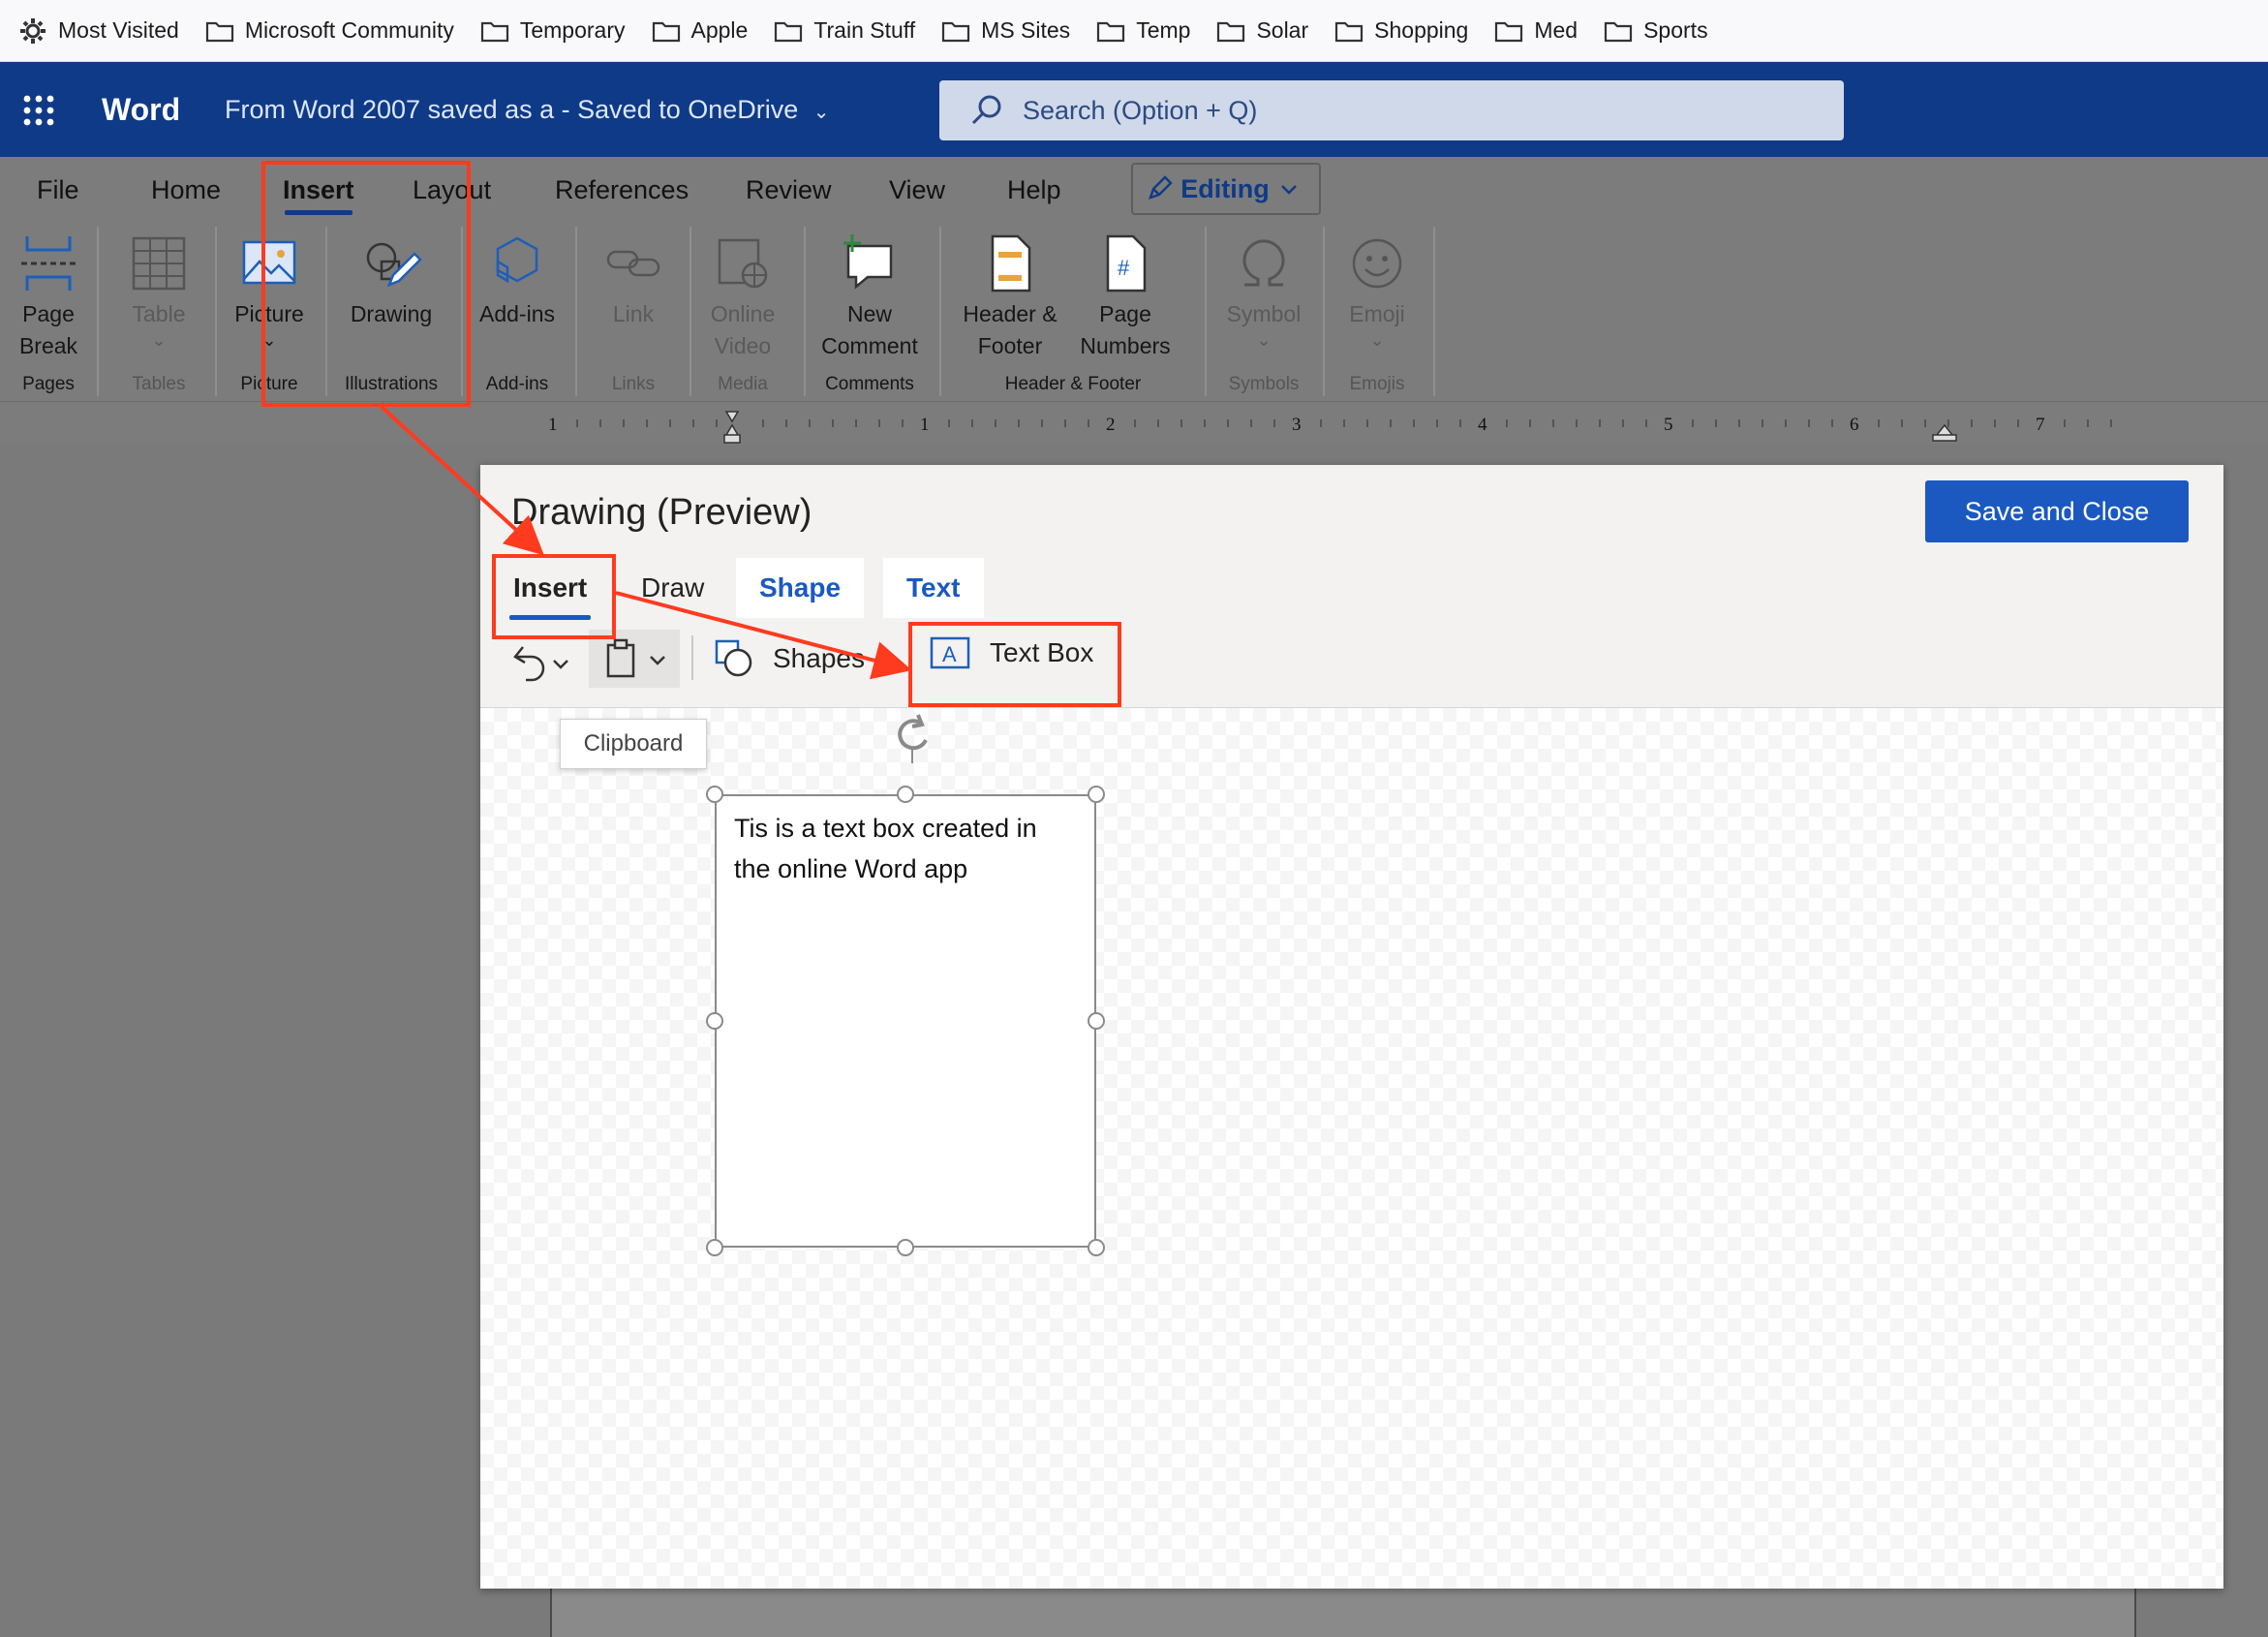 Image resolution: width=2268 pixels, height=1637 pixels. I want to click on bookmark-folder: Apple, so click(700, 31).